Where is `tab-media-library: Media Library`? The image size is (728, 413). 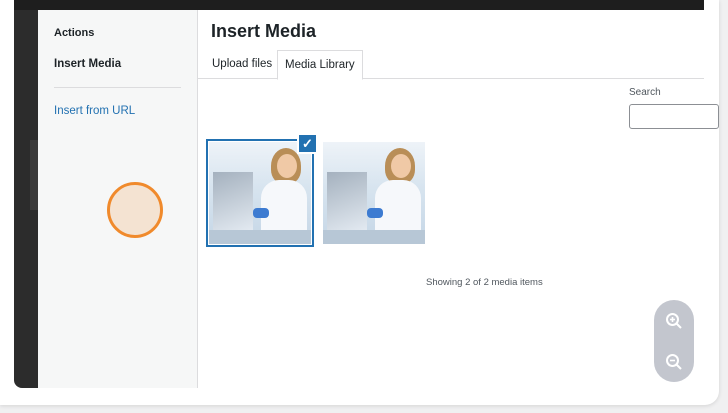
tab-media-library: Media Library is located at coordinates (320, 65).